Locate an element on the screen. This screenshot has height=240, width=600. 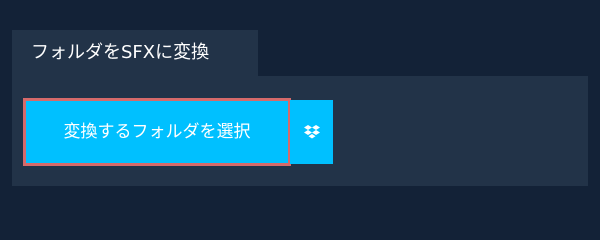
select-folder-button: 変換するフォルダを選択 is located at coordinates (157, 132).